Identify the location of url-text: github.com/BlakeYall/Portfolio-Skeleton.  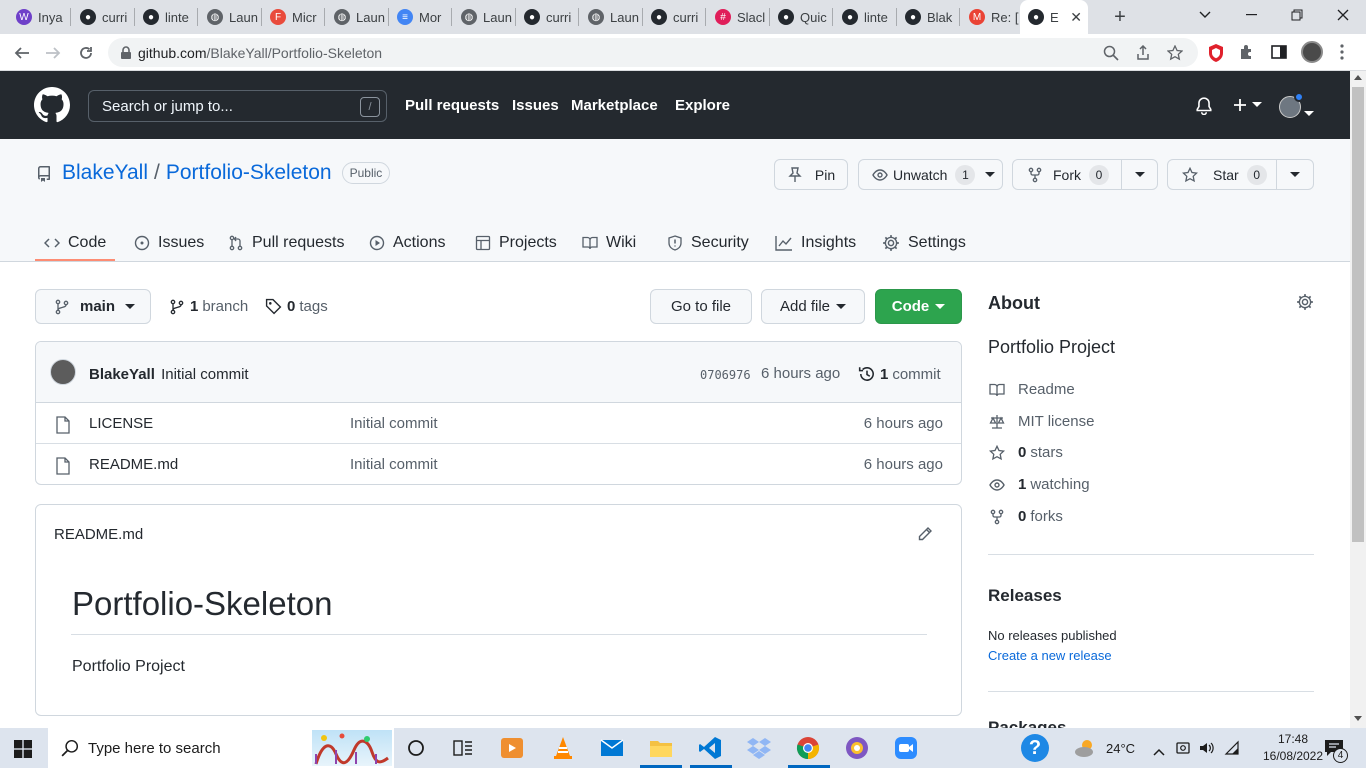
(260, 53).